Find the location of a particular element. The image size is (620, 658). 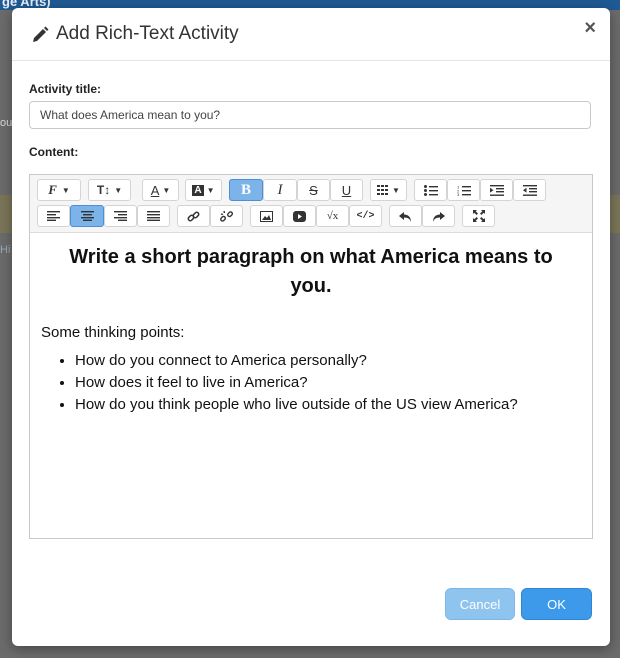

align-right-icon is located at coordinates (120, 216).